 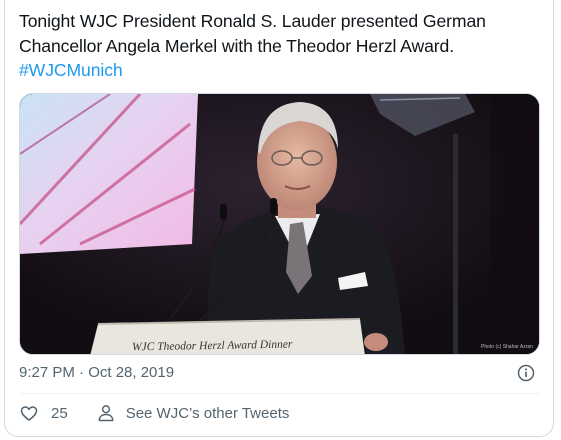 What do you see at coordinates (526, 373) in the screenshot?
I see `info-icon` at bounding box center [526, 373].